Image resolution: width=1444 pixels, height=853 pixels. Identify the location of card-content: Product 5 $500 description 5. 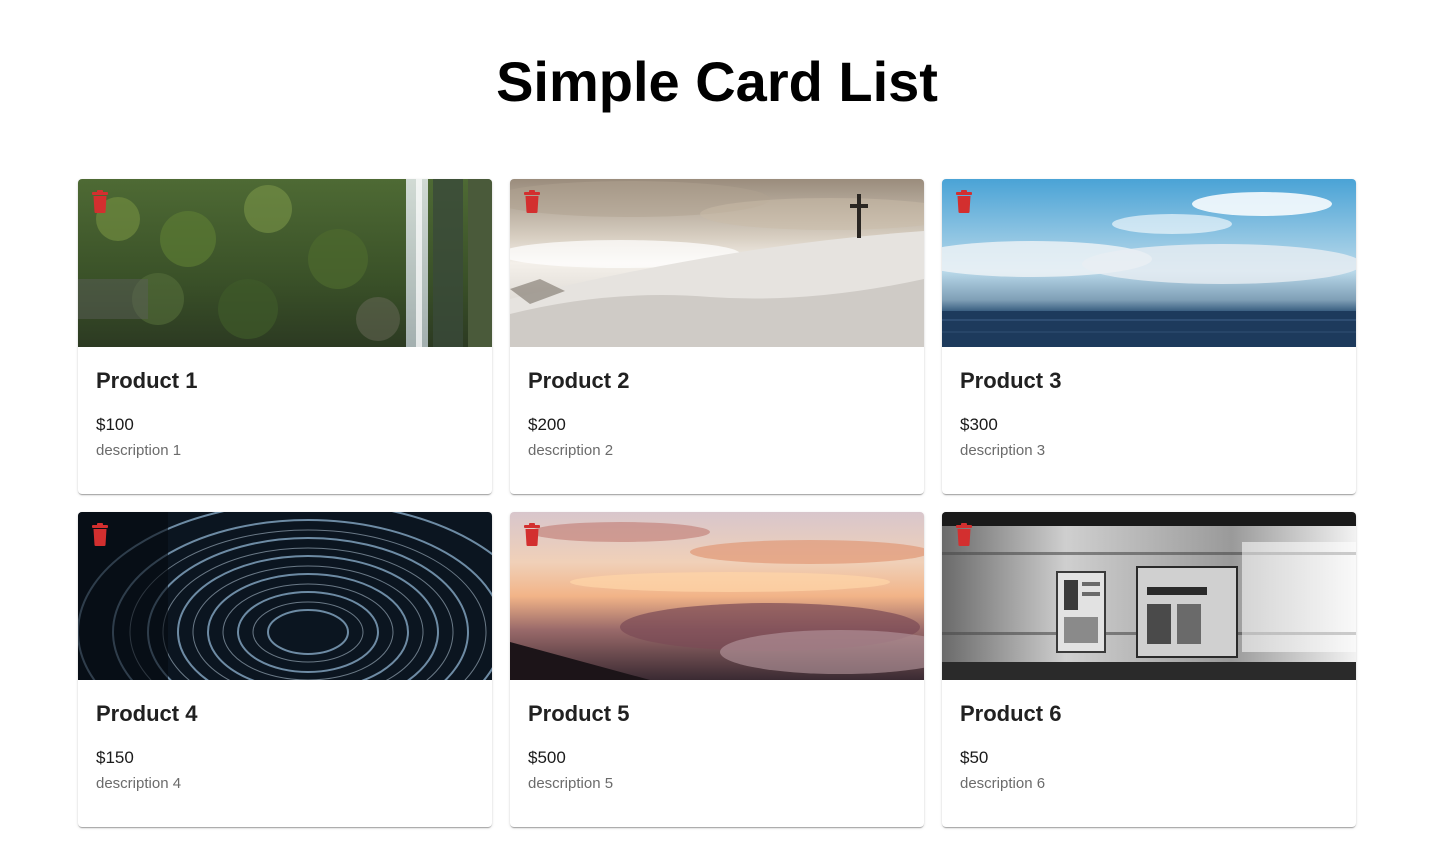
(717, 747).